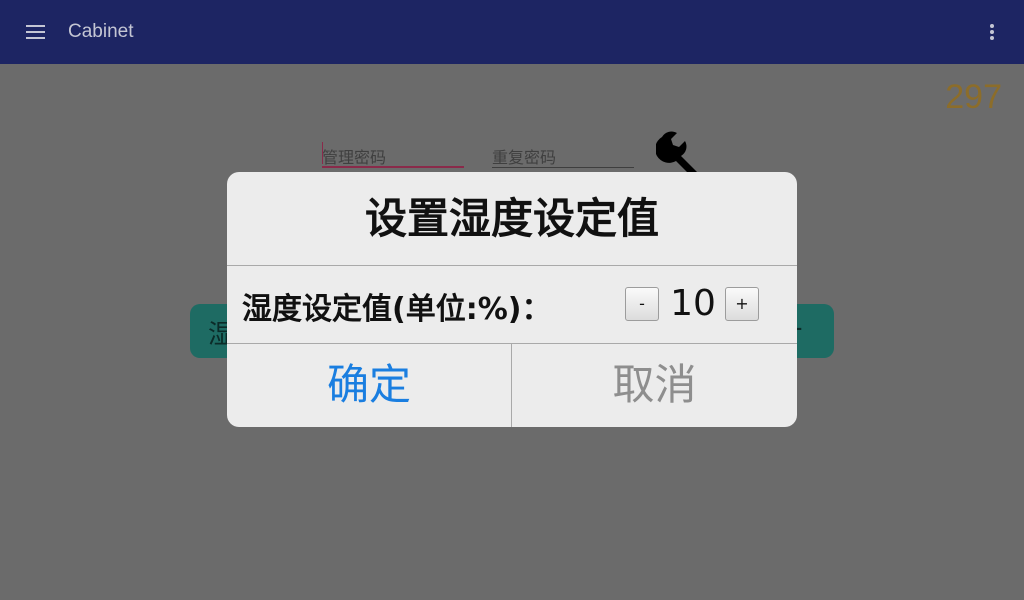  I want to click on app-title: Cabinet, so click(101, 31).